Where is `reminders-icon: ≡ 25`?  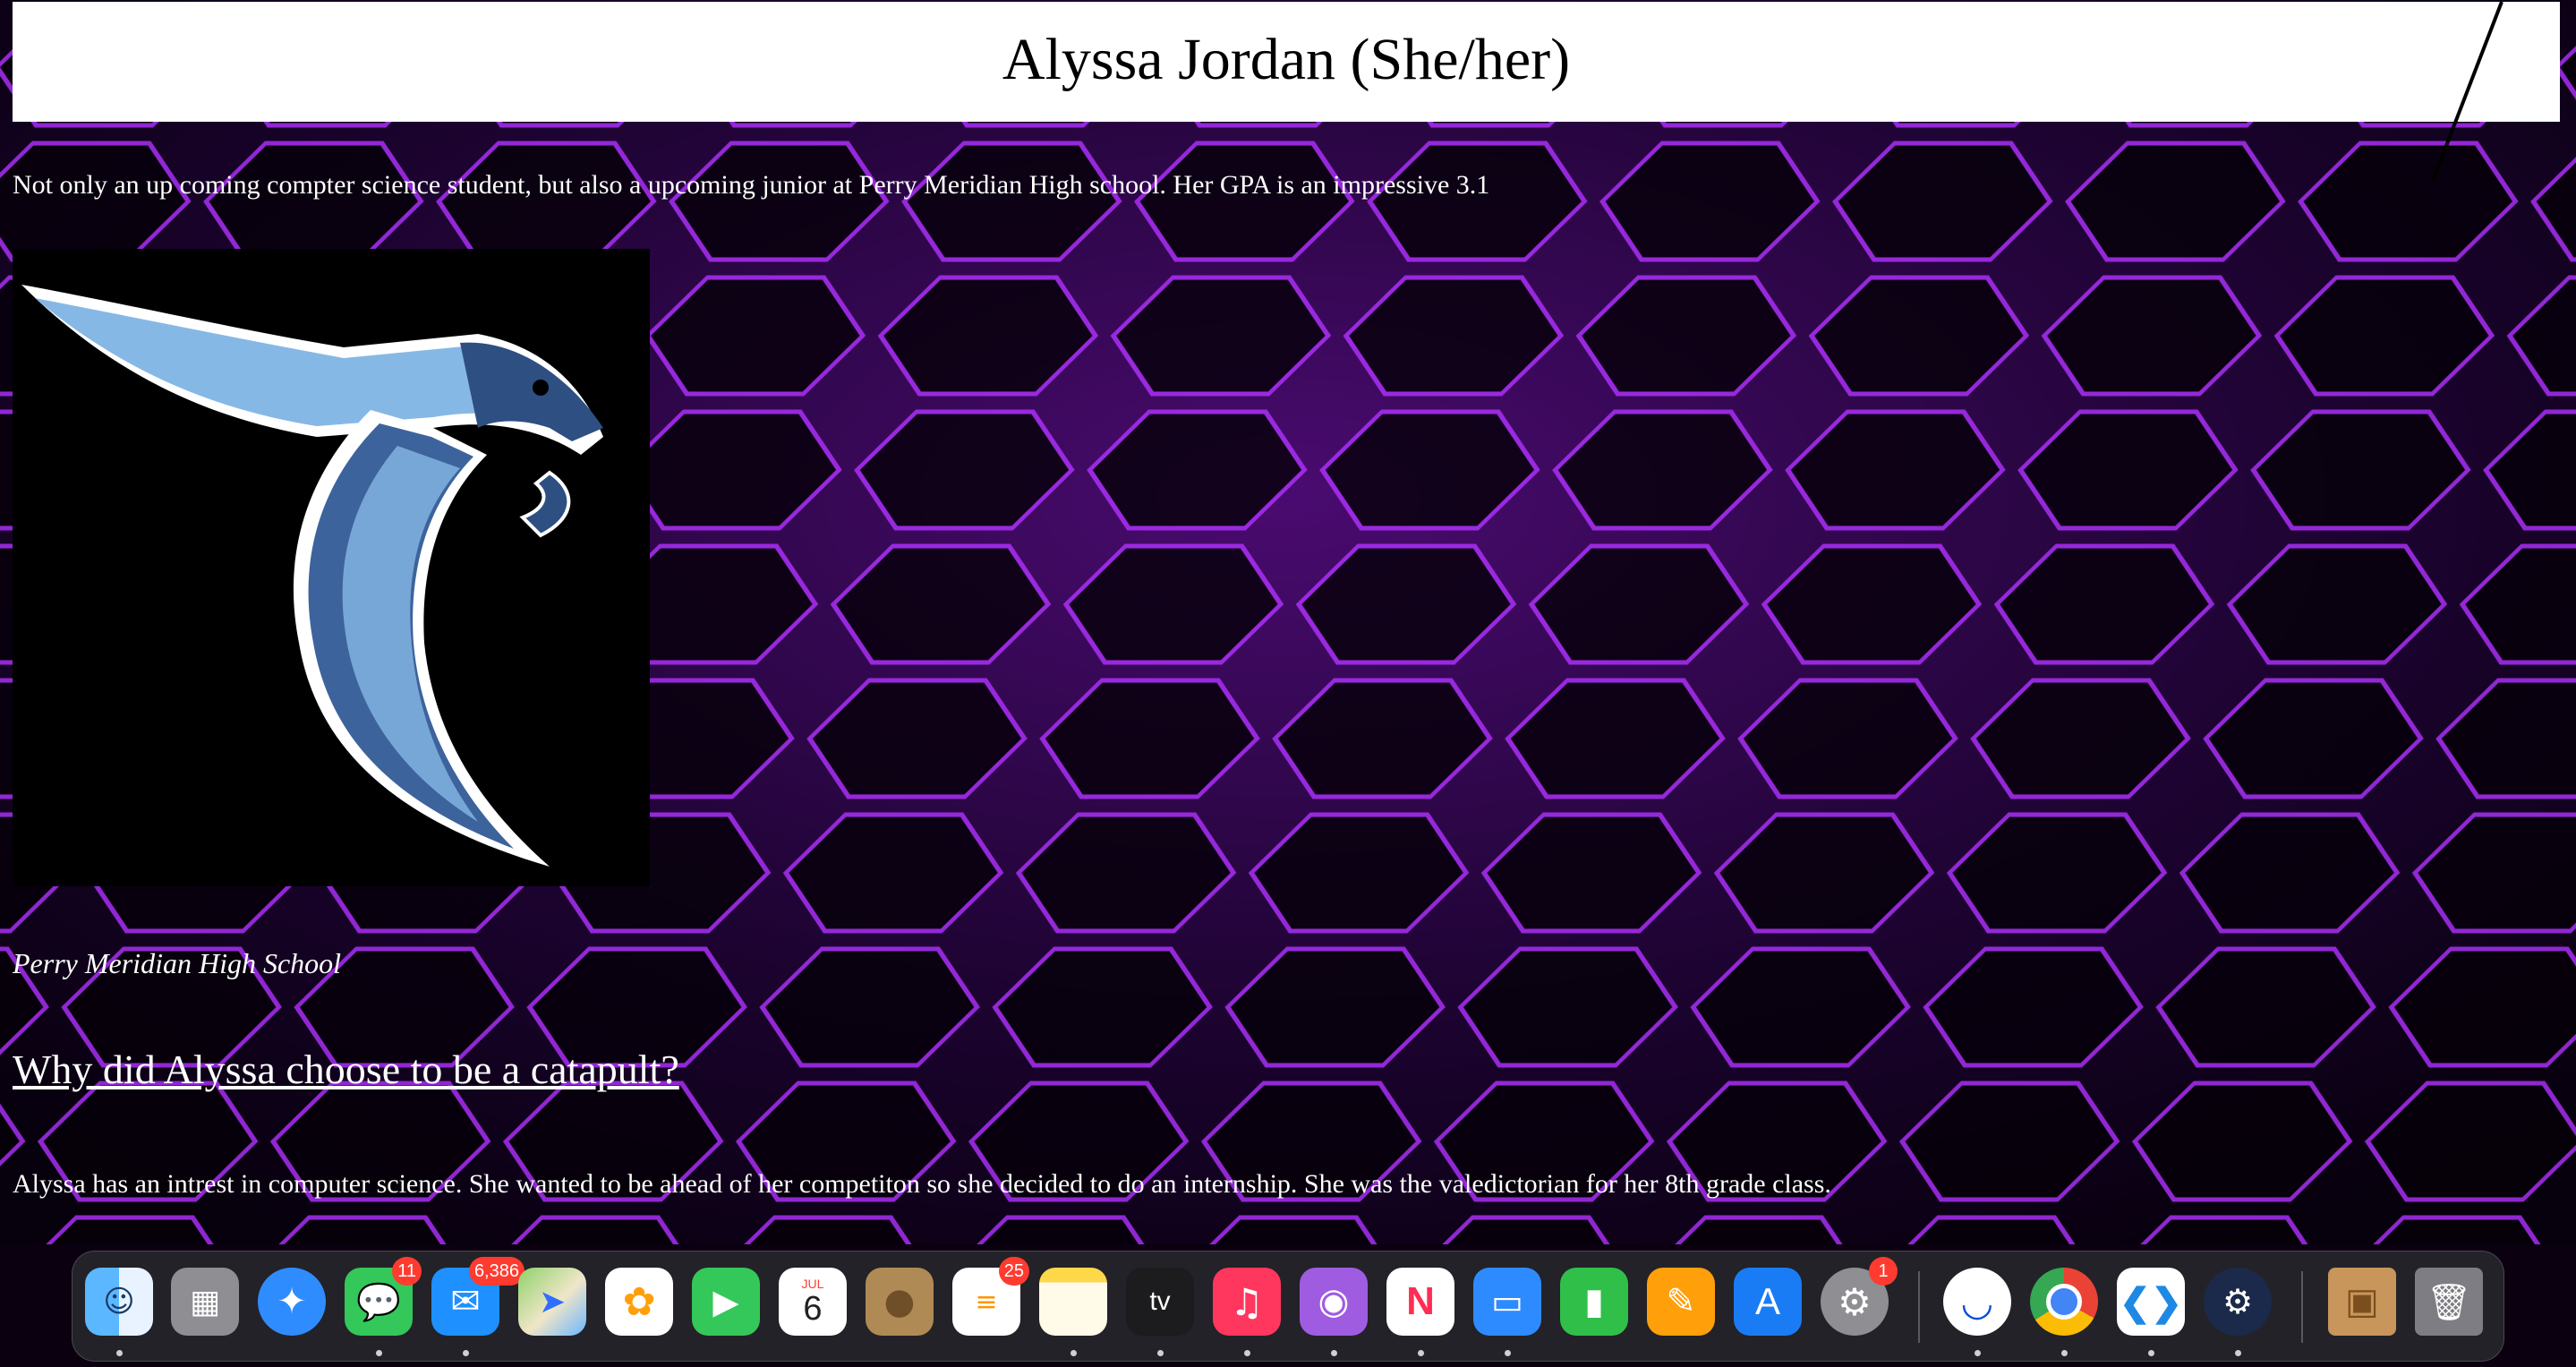 reminders-icon: ≡ 25 is located at coordinates (990, 1296).